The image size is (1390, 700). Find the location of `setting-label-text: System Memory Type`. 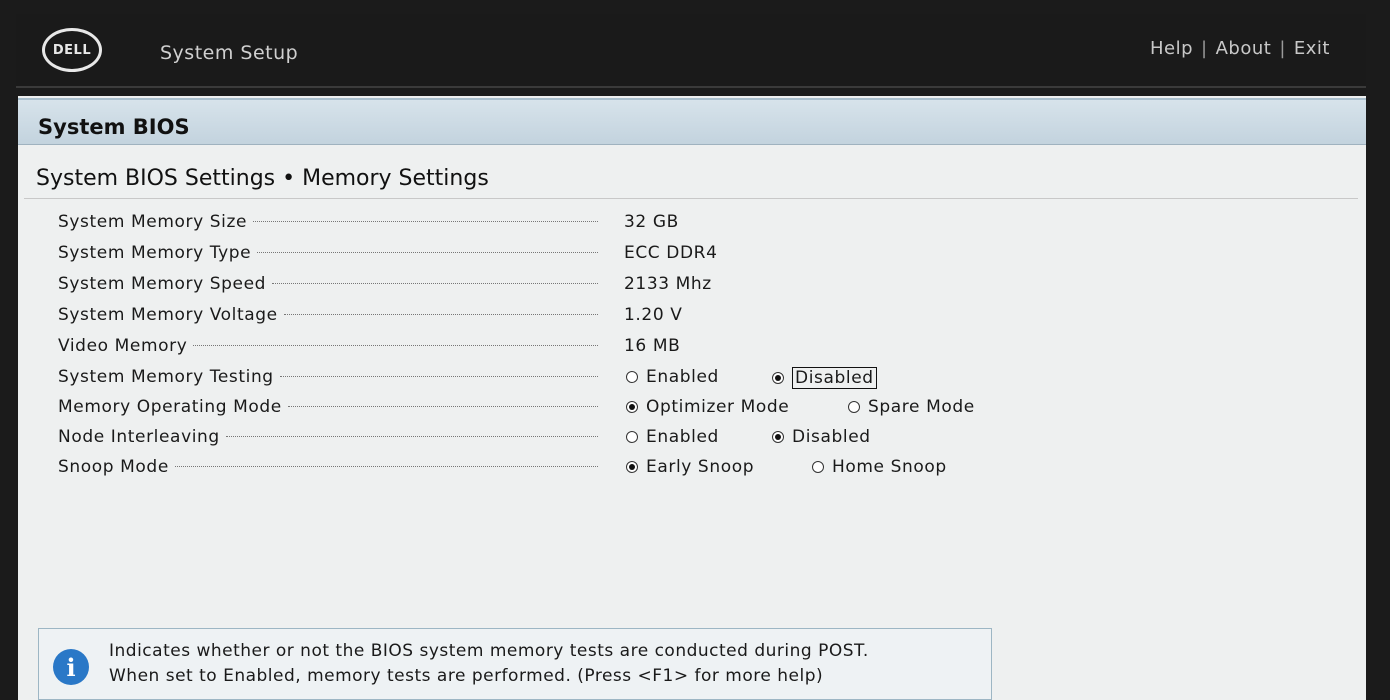

setting-label-text: System Memory Type is located at coordinates (155, 253).